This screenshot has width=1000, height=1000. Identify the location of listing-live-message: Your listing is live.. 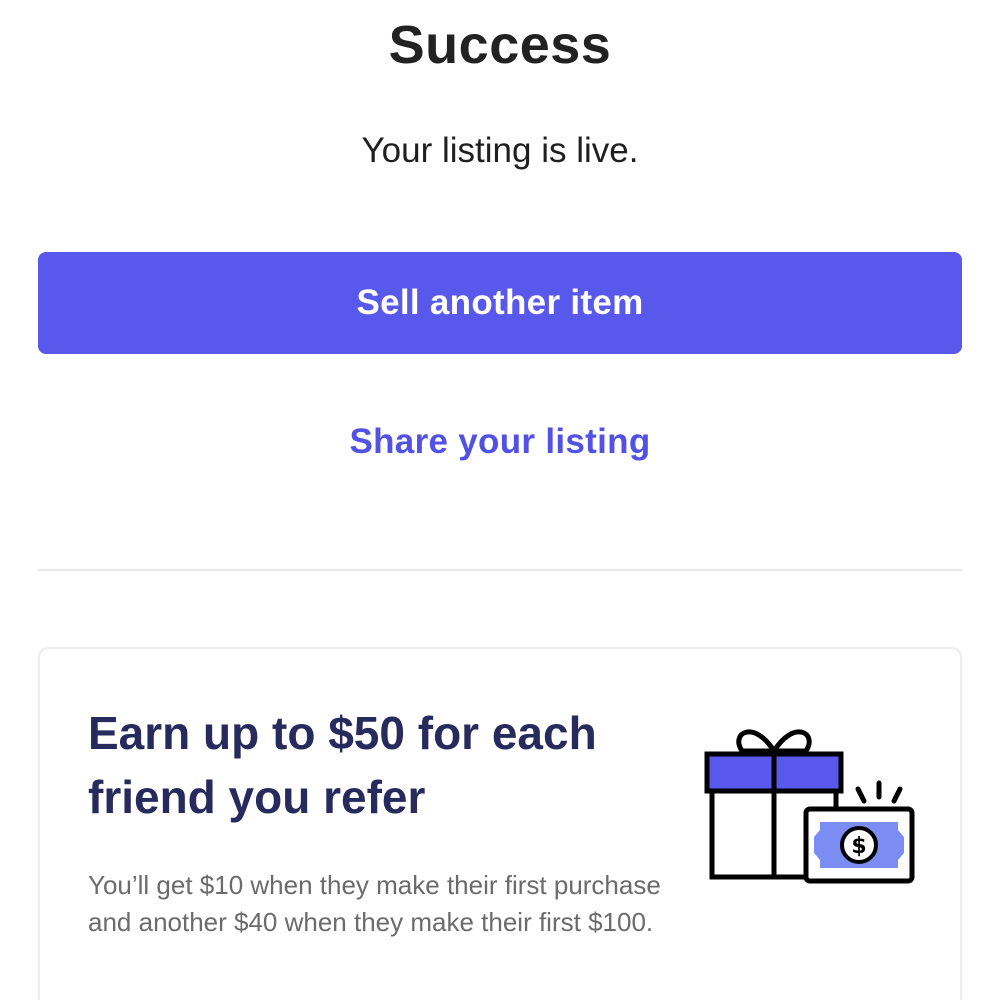
(500, 150).